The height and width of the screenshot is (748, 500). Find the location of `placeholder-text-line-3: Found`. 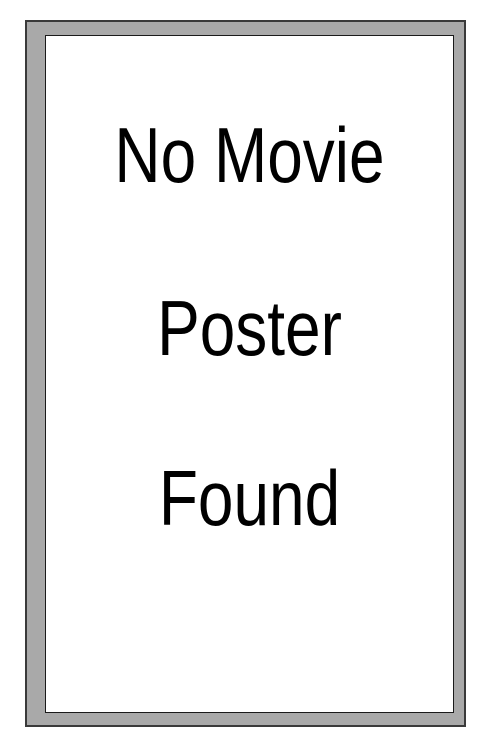

placeholder-text-line-3: Found is located at coordinates (249, 498).